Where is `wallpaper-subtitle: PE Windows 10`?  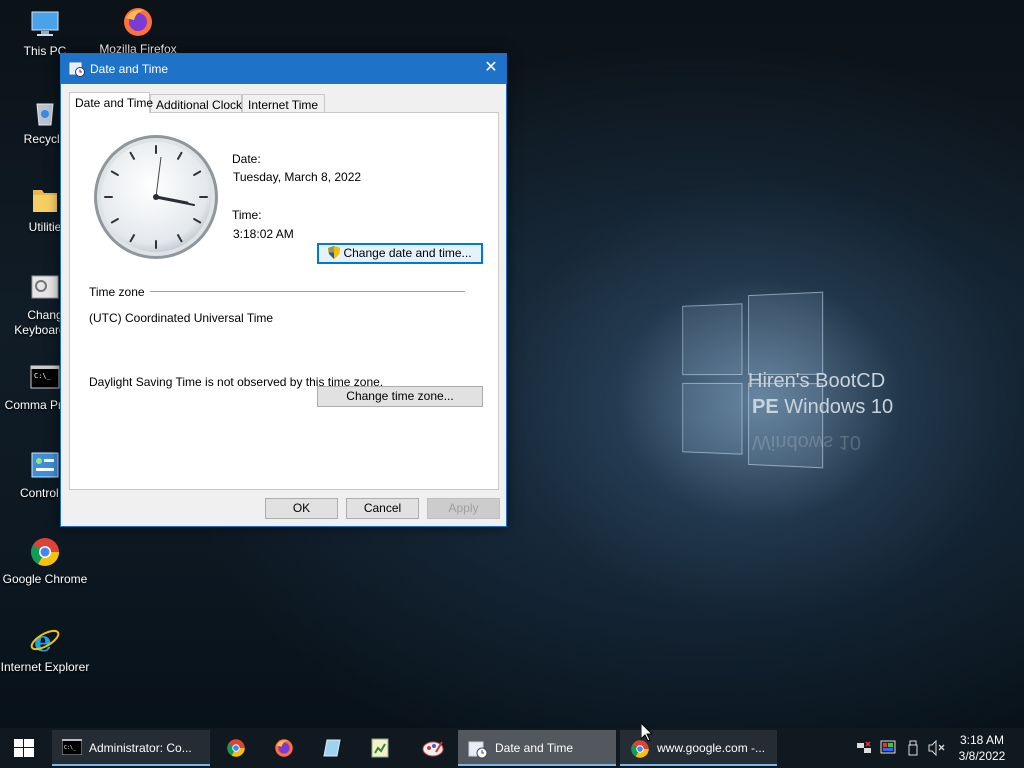
wallpaper-subtitle: PE Windows 10 is located at coordinates (823, 407).